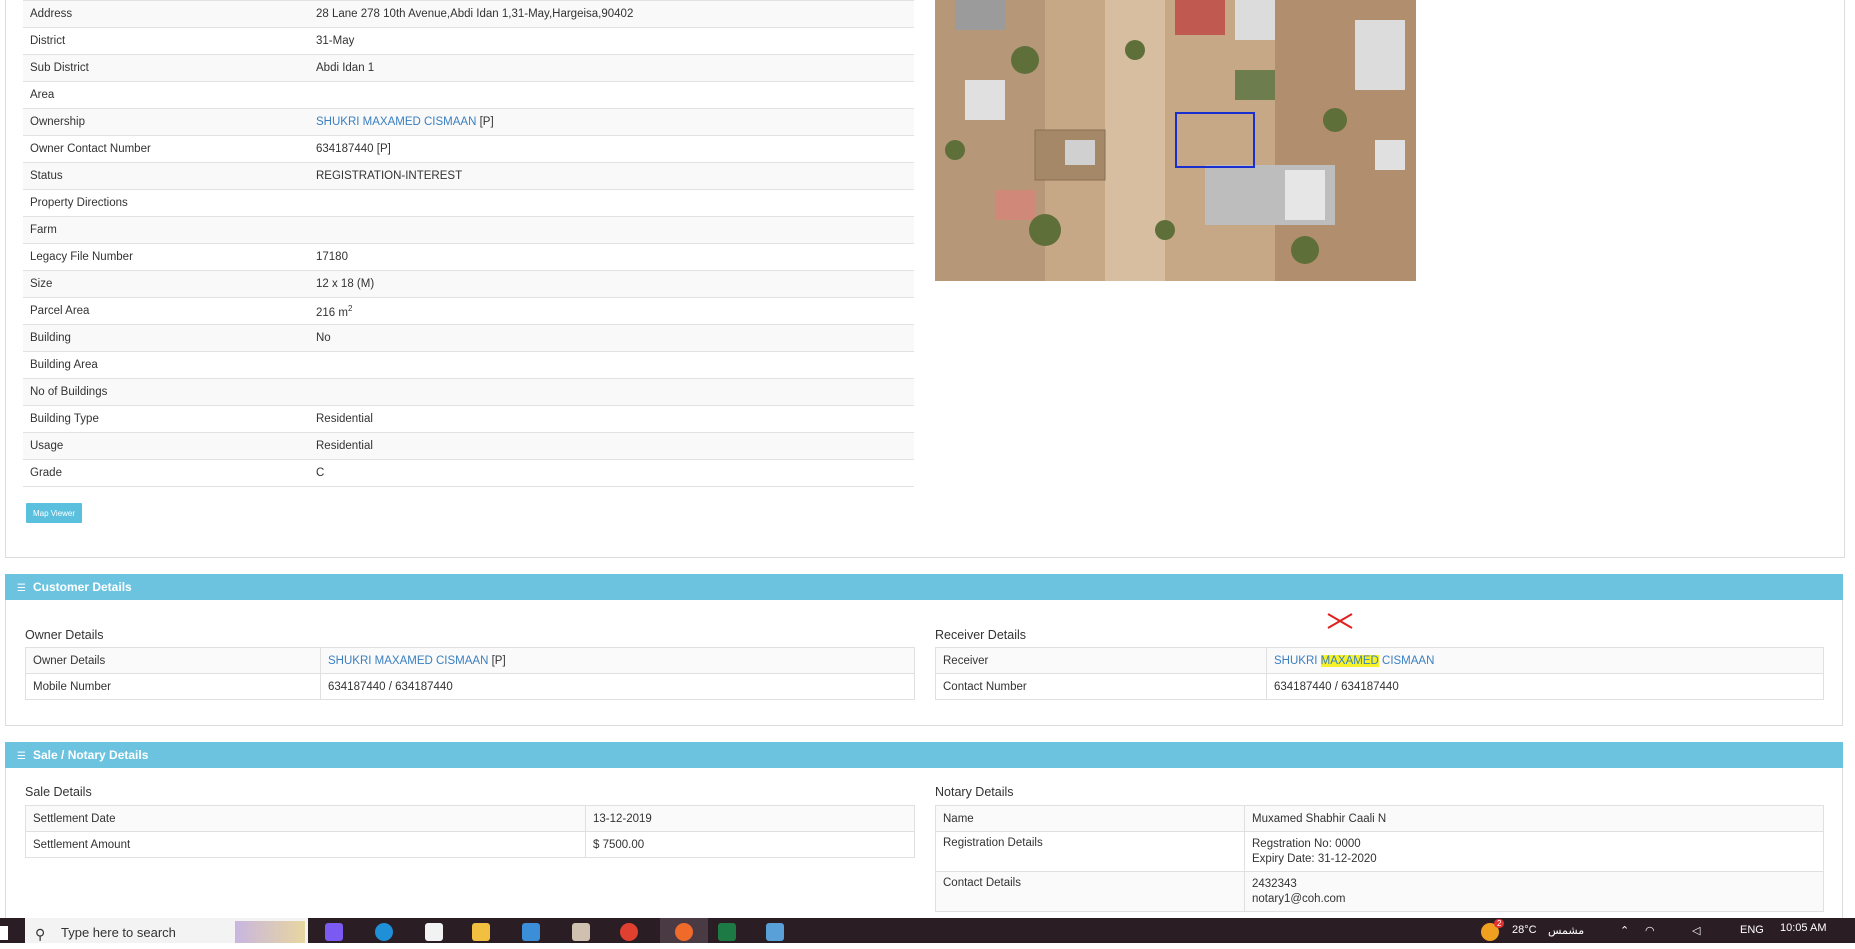 The image size is (1855, 949). I want to click on firefox-active-tab, so click(684, 930).